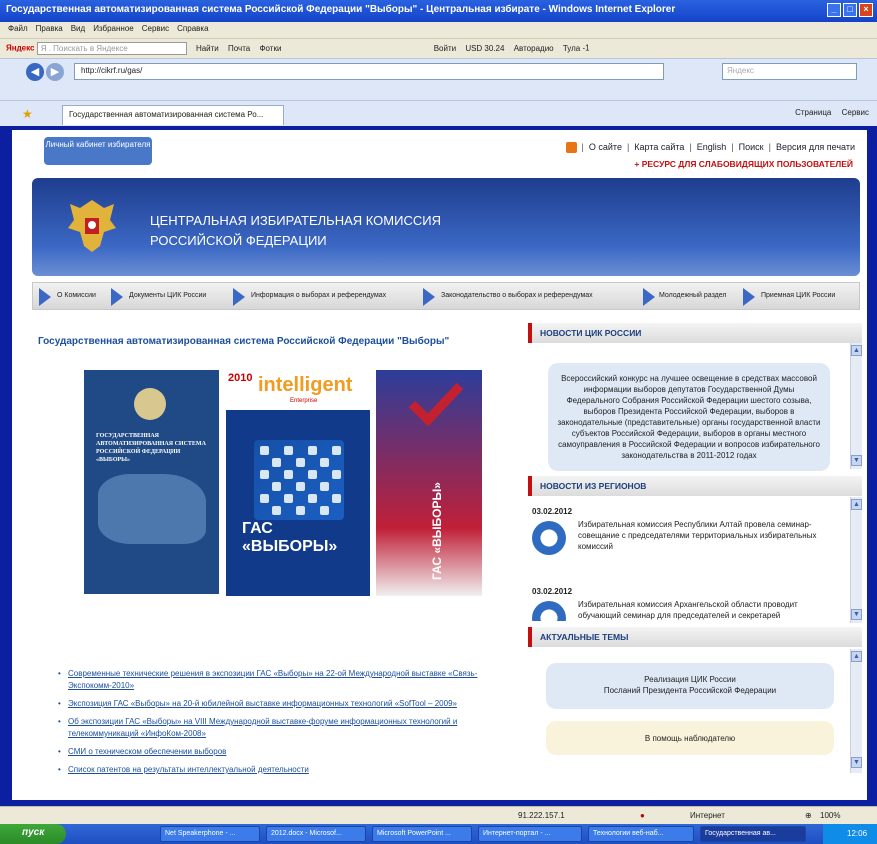  I want to click on cik-news-scrollbar: ▲ ▼, so click(856, 406).